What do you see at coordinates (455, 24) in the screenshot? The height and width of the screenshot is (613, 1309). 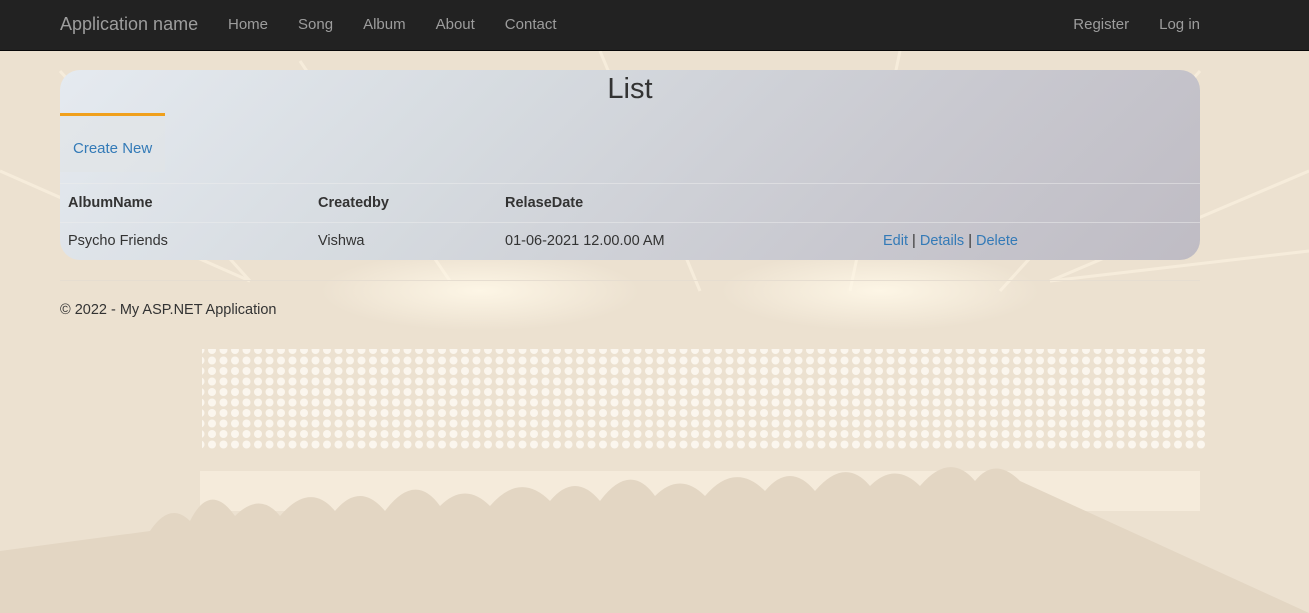 I see `nav-about: About` at bounding box center [455, 24].